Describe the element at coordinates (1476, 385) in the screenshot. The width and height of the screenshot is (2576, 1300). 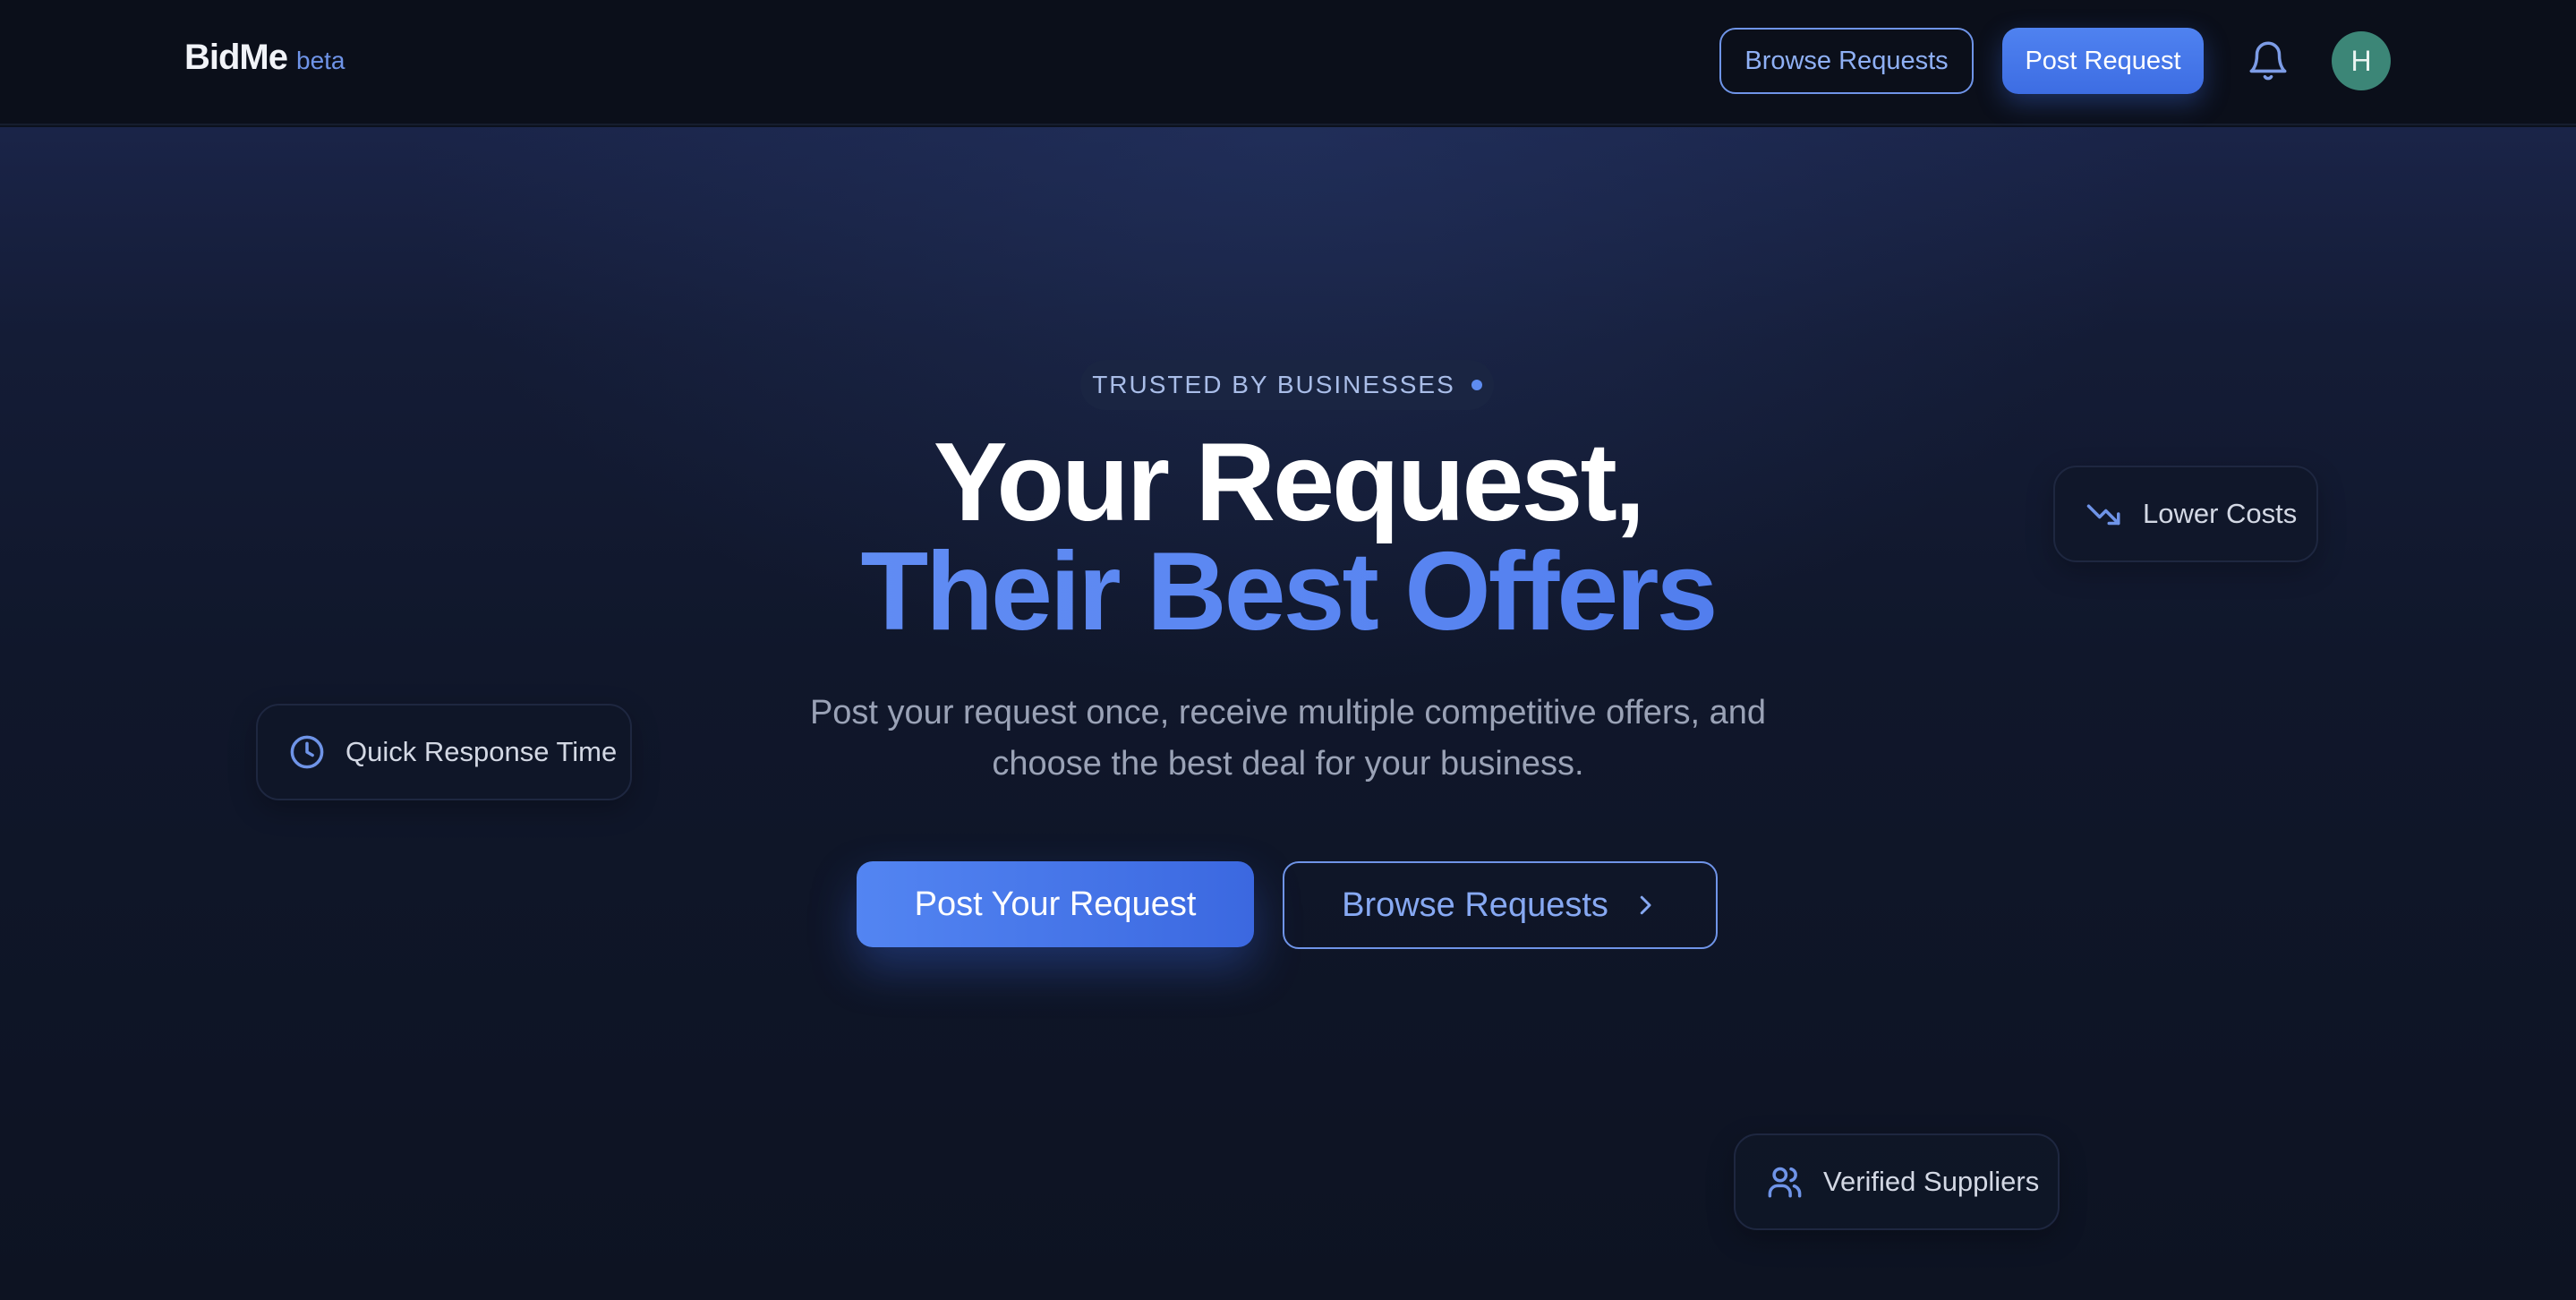
I see `badge-dot-icon` at that location.